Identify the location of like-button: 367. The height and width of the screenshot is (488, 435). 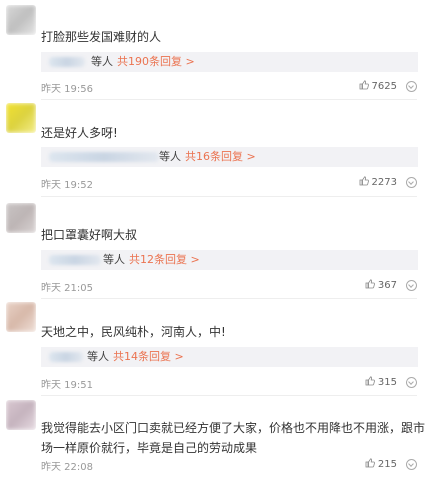
(381, 285).